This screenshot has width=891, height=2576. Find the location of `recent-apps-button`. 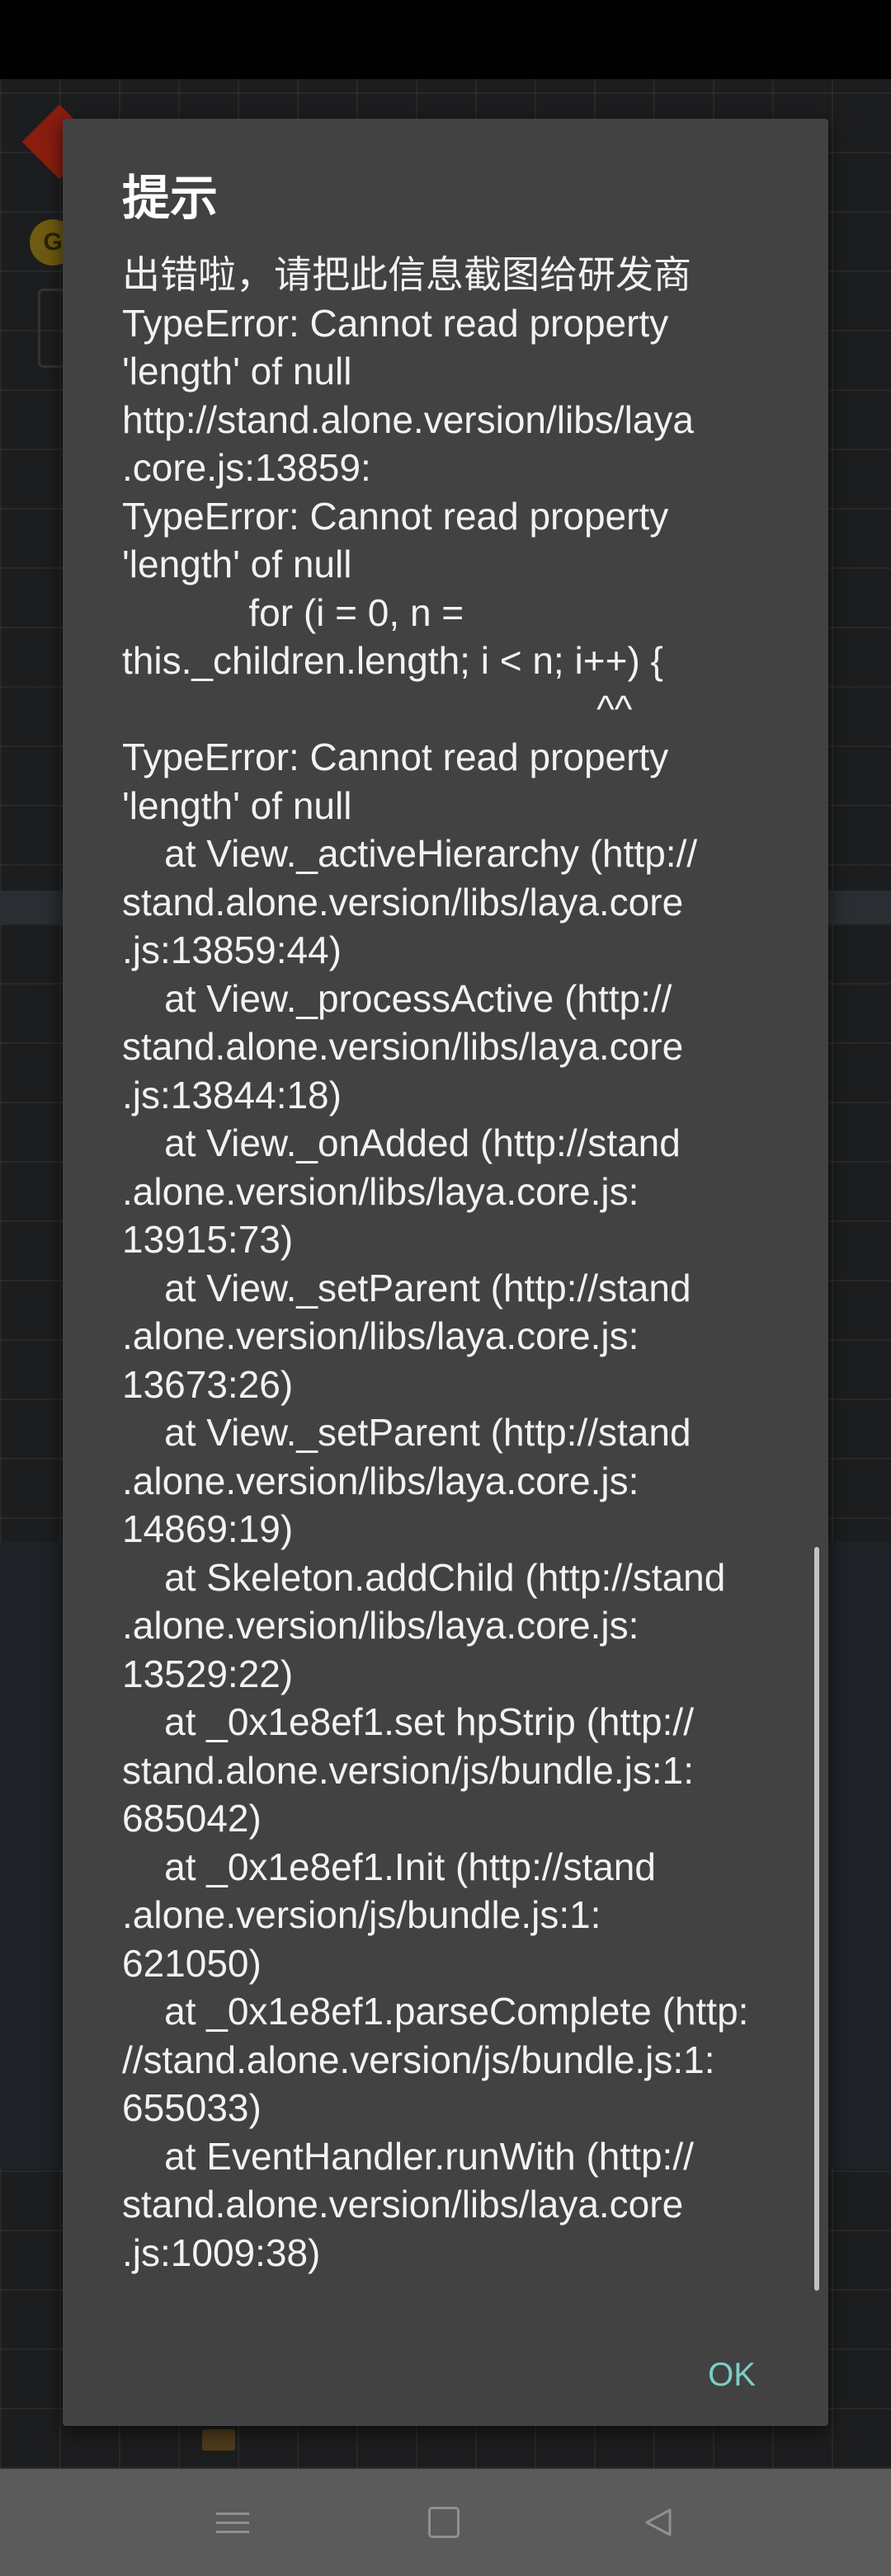

recent-apps-button is located at coordinates (233, 2522).